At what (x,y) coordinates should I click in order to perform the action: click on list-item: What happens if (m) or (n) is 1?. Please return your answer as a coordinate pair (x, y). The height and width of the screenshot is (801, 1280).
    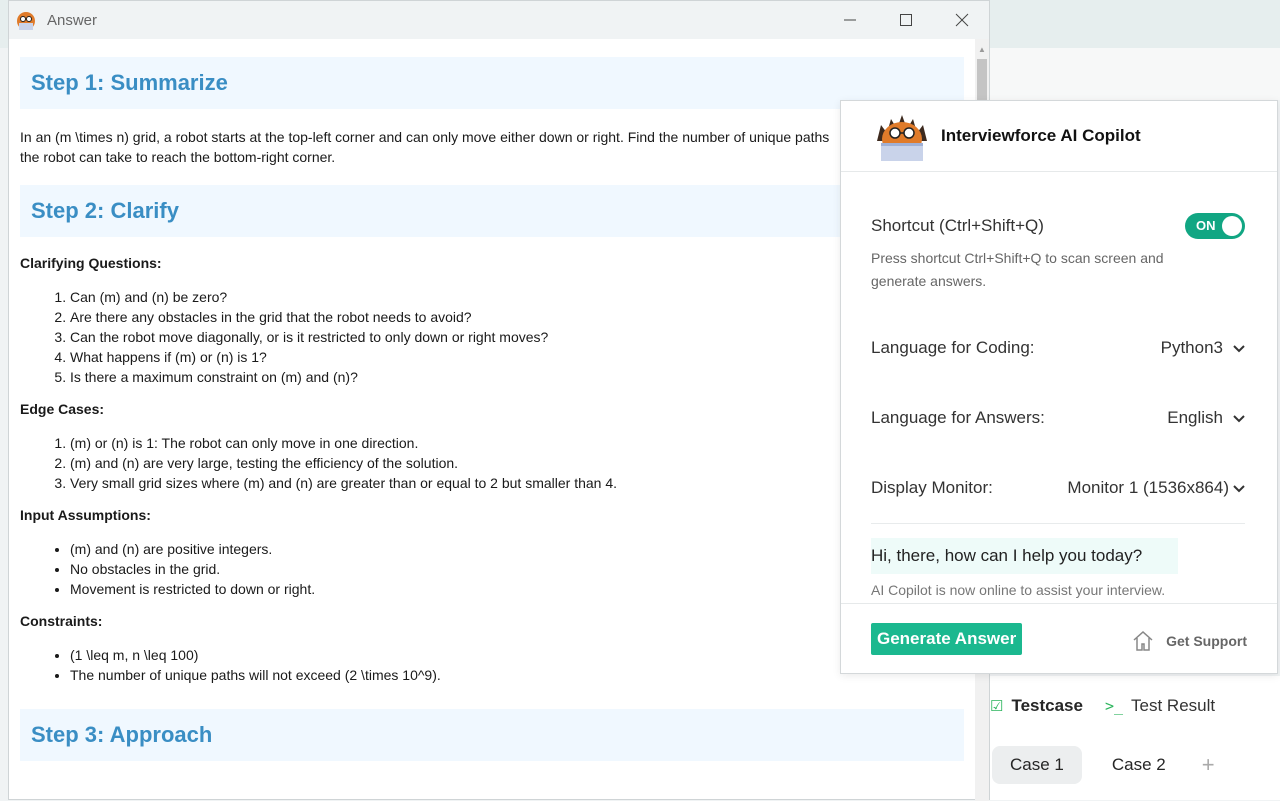
    Looking at the image, I should click on (517, 357).